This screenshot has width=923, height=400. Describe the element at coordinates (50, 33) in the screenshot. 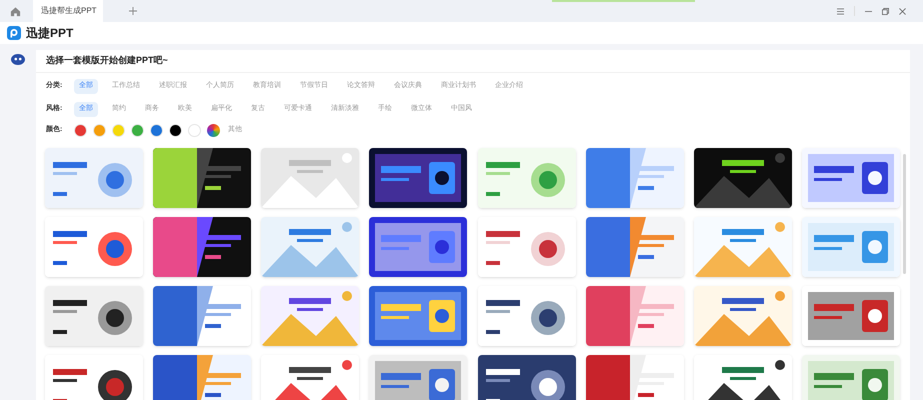

I see `app-logo-text: 迅捷PPT` at that location.